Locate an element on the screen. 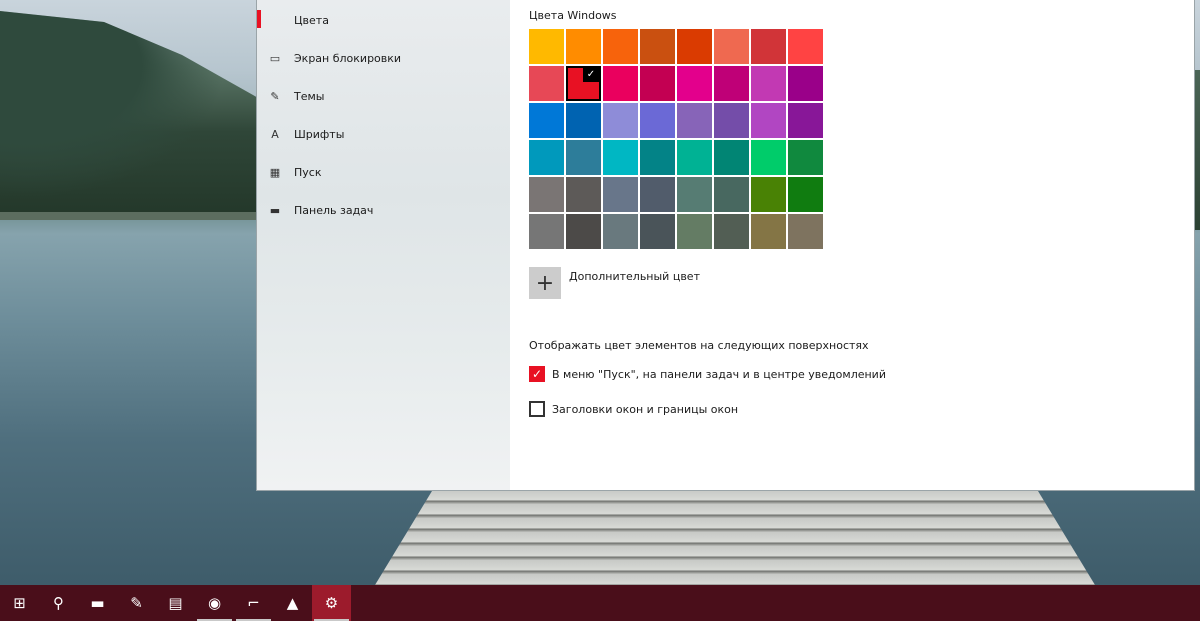 Image resolution: width=1200 pixels, height=621 pixels. lock-screen-icon: ▭ is located at coordinates (275, 58).